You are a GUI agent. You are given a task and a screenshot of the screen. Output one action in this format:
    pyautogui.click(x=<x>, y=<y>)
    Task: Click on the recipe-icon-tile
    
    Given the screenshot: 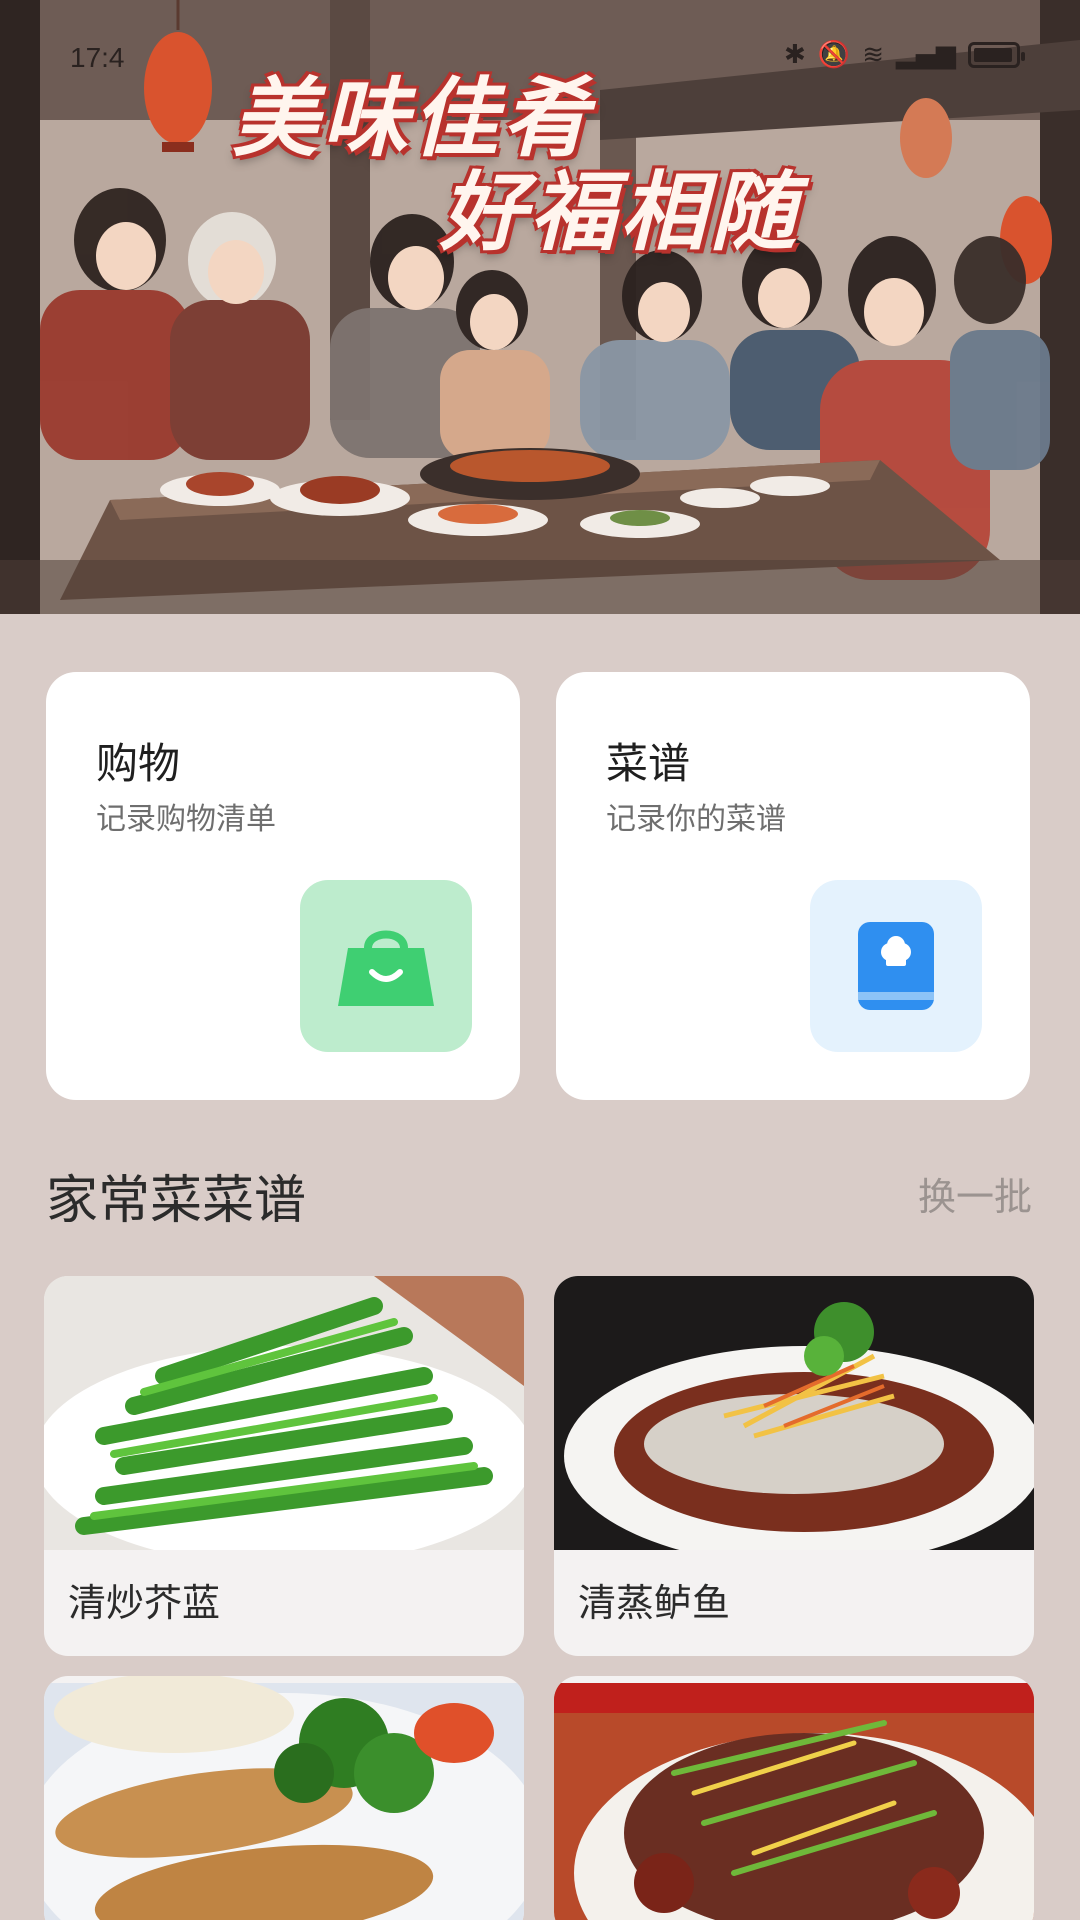 What is the action you would take?
    pyautogui.click(x=896, y=966)
    